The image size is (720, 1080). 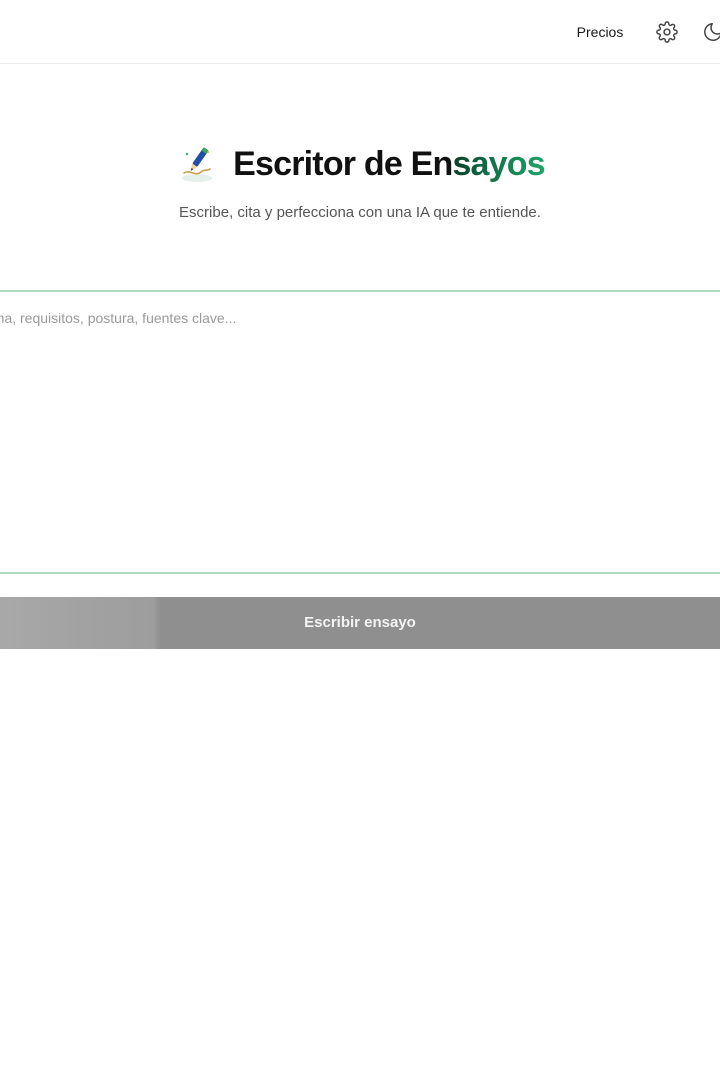 I want to click on page-title: Escritor de Ensayos, so click(x=360, y=164).